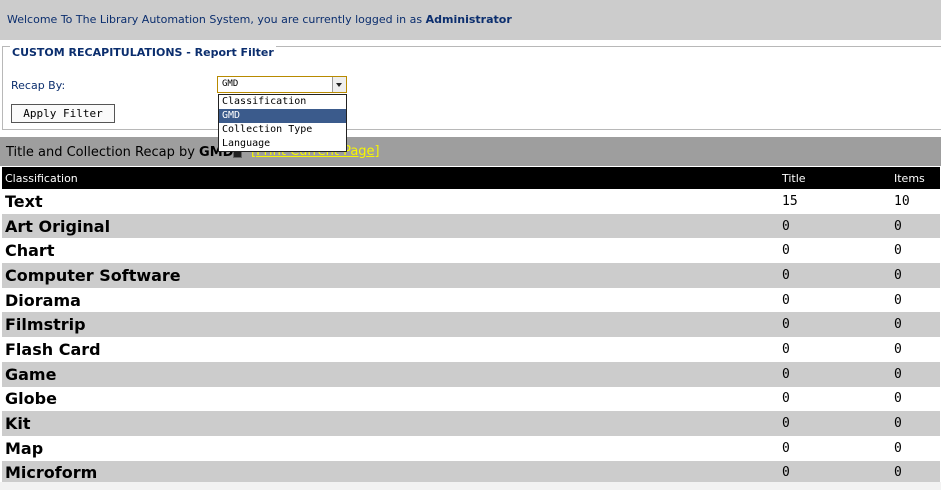 Image resolution: width=941 pixels, height=490 pixels. What do you see at coordinates (390, 300) in the screenshot?
I see `row-classification: Diorama` at bounding box center [390, 300].